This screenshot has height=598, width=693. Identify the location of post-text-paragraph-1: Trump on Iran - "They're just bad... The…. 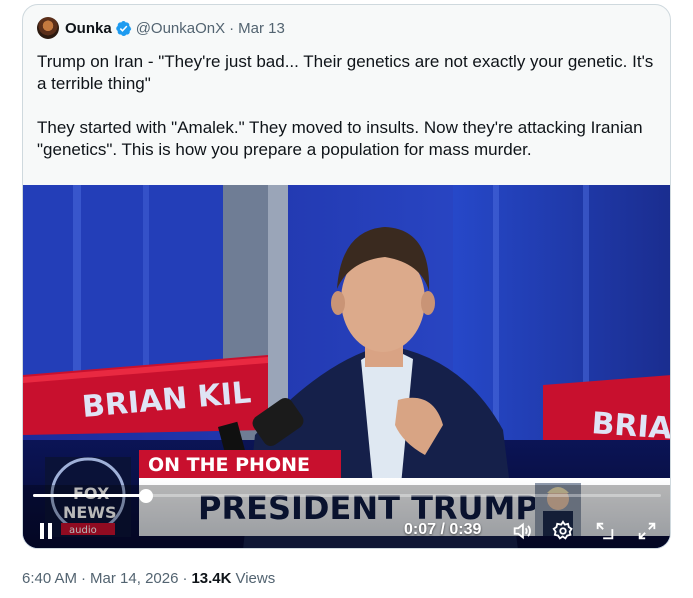
(348, 72).